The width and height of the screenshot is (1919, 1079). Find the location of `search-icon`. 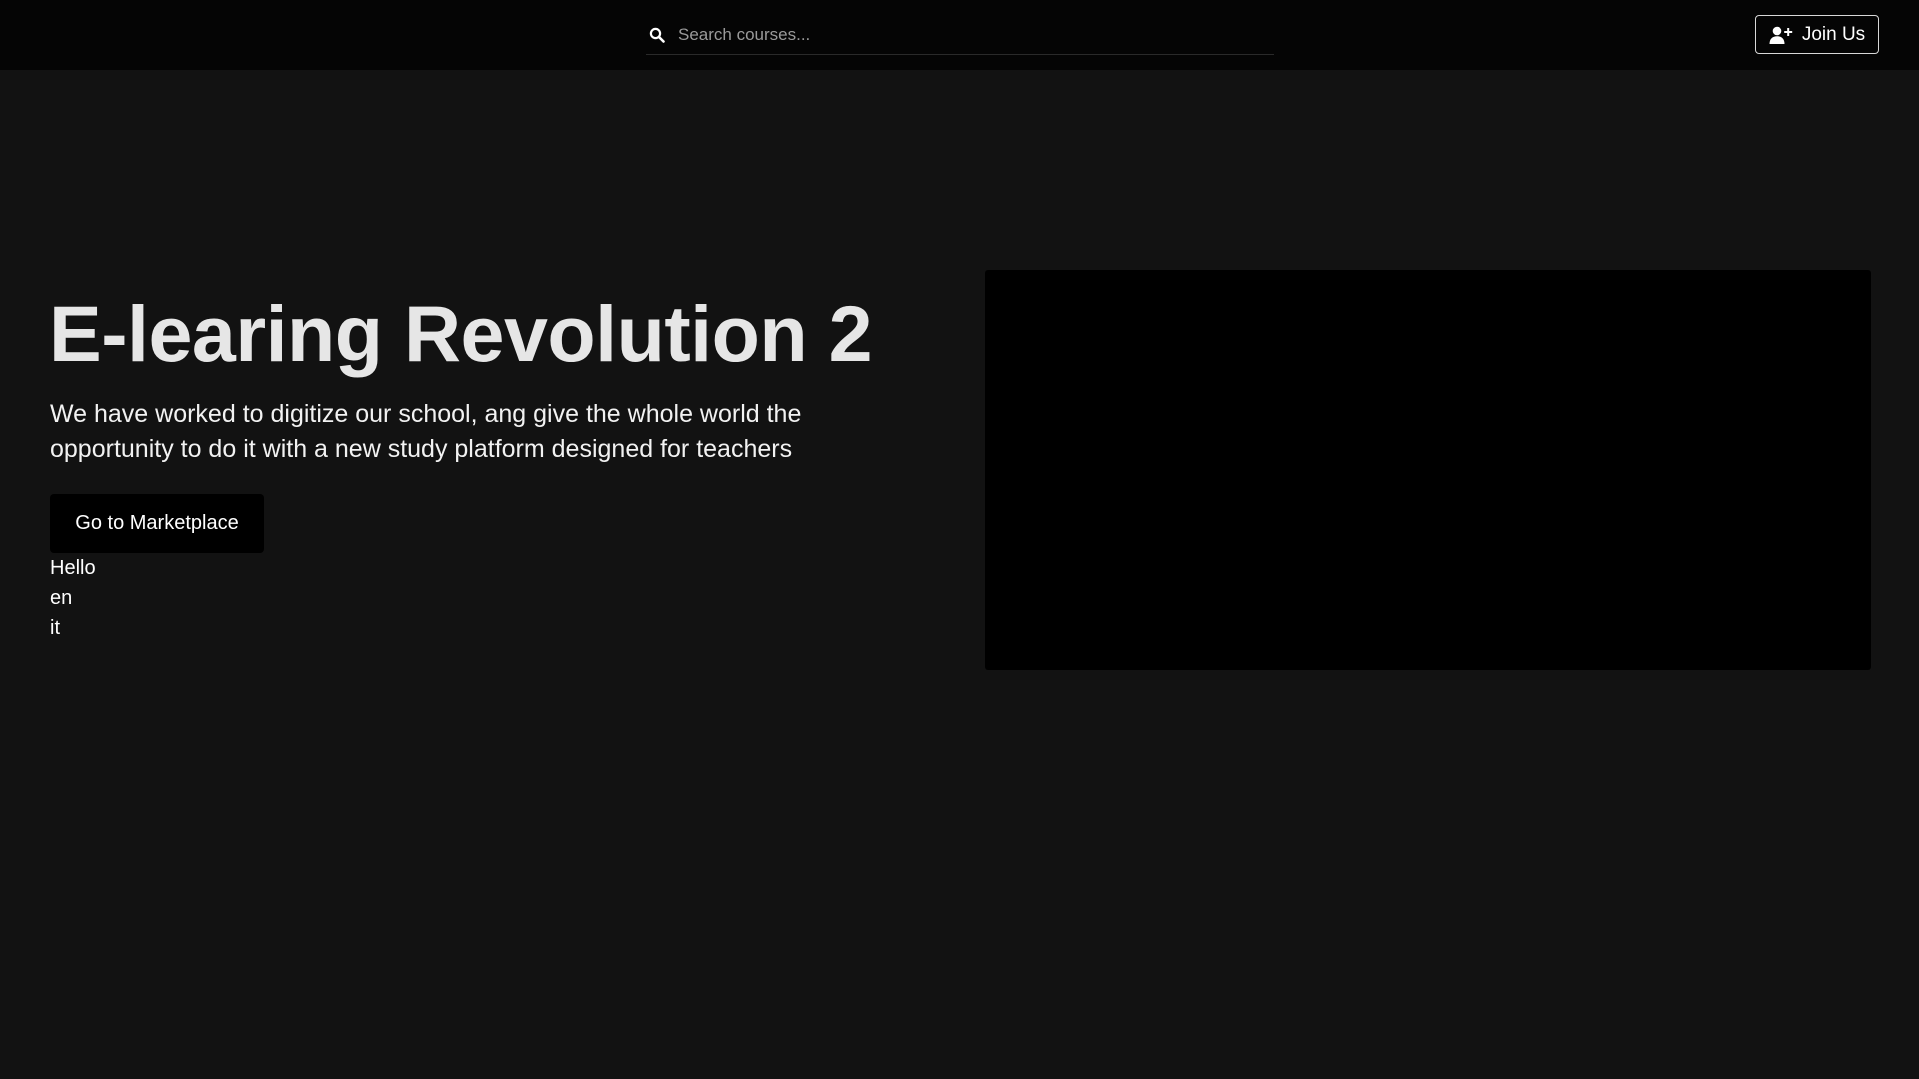

search-icon is located at coordinates (657, 35).